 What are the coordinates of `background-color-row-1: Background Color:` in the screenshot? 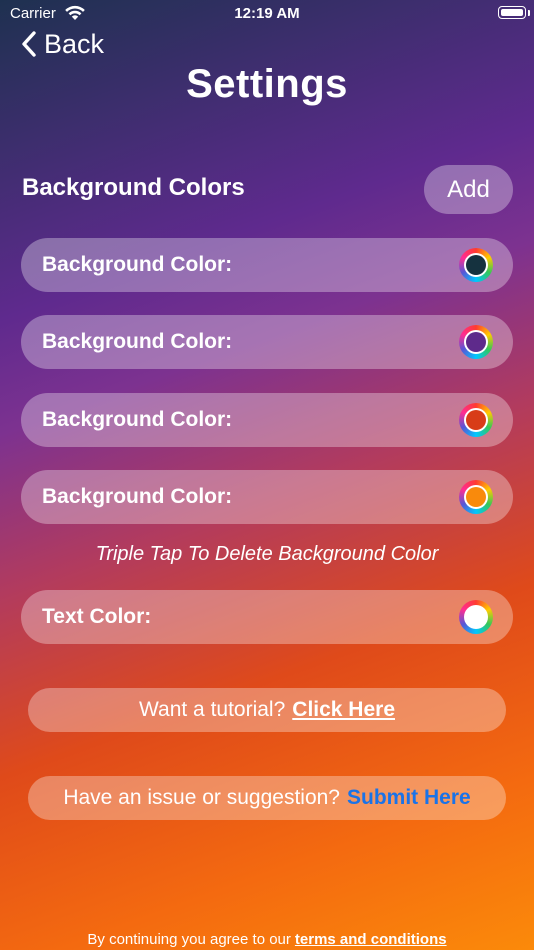 It's located at (267, 265).